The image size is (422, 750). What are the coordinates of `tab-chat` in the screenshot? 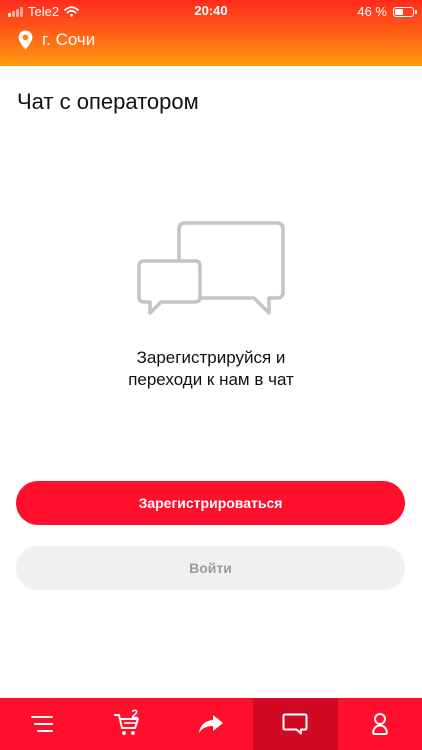 It's located at (295, 724).